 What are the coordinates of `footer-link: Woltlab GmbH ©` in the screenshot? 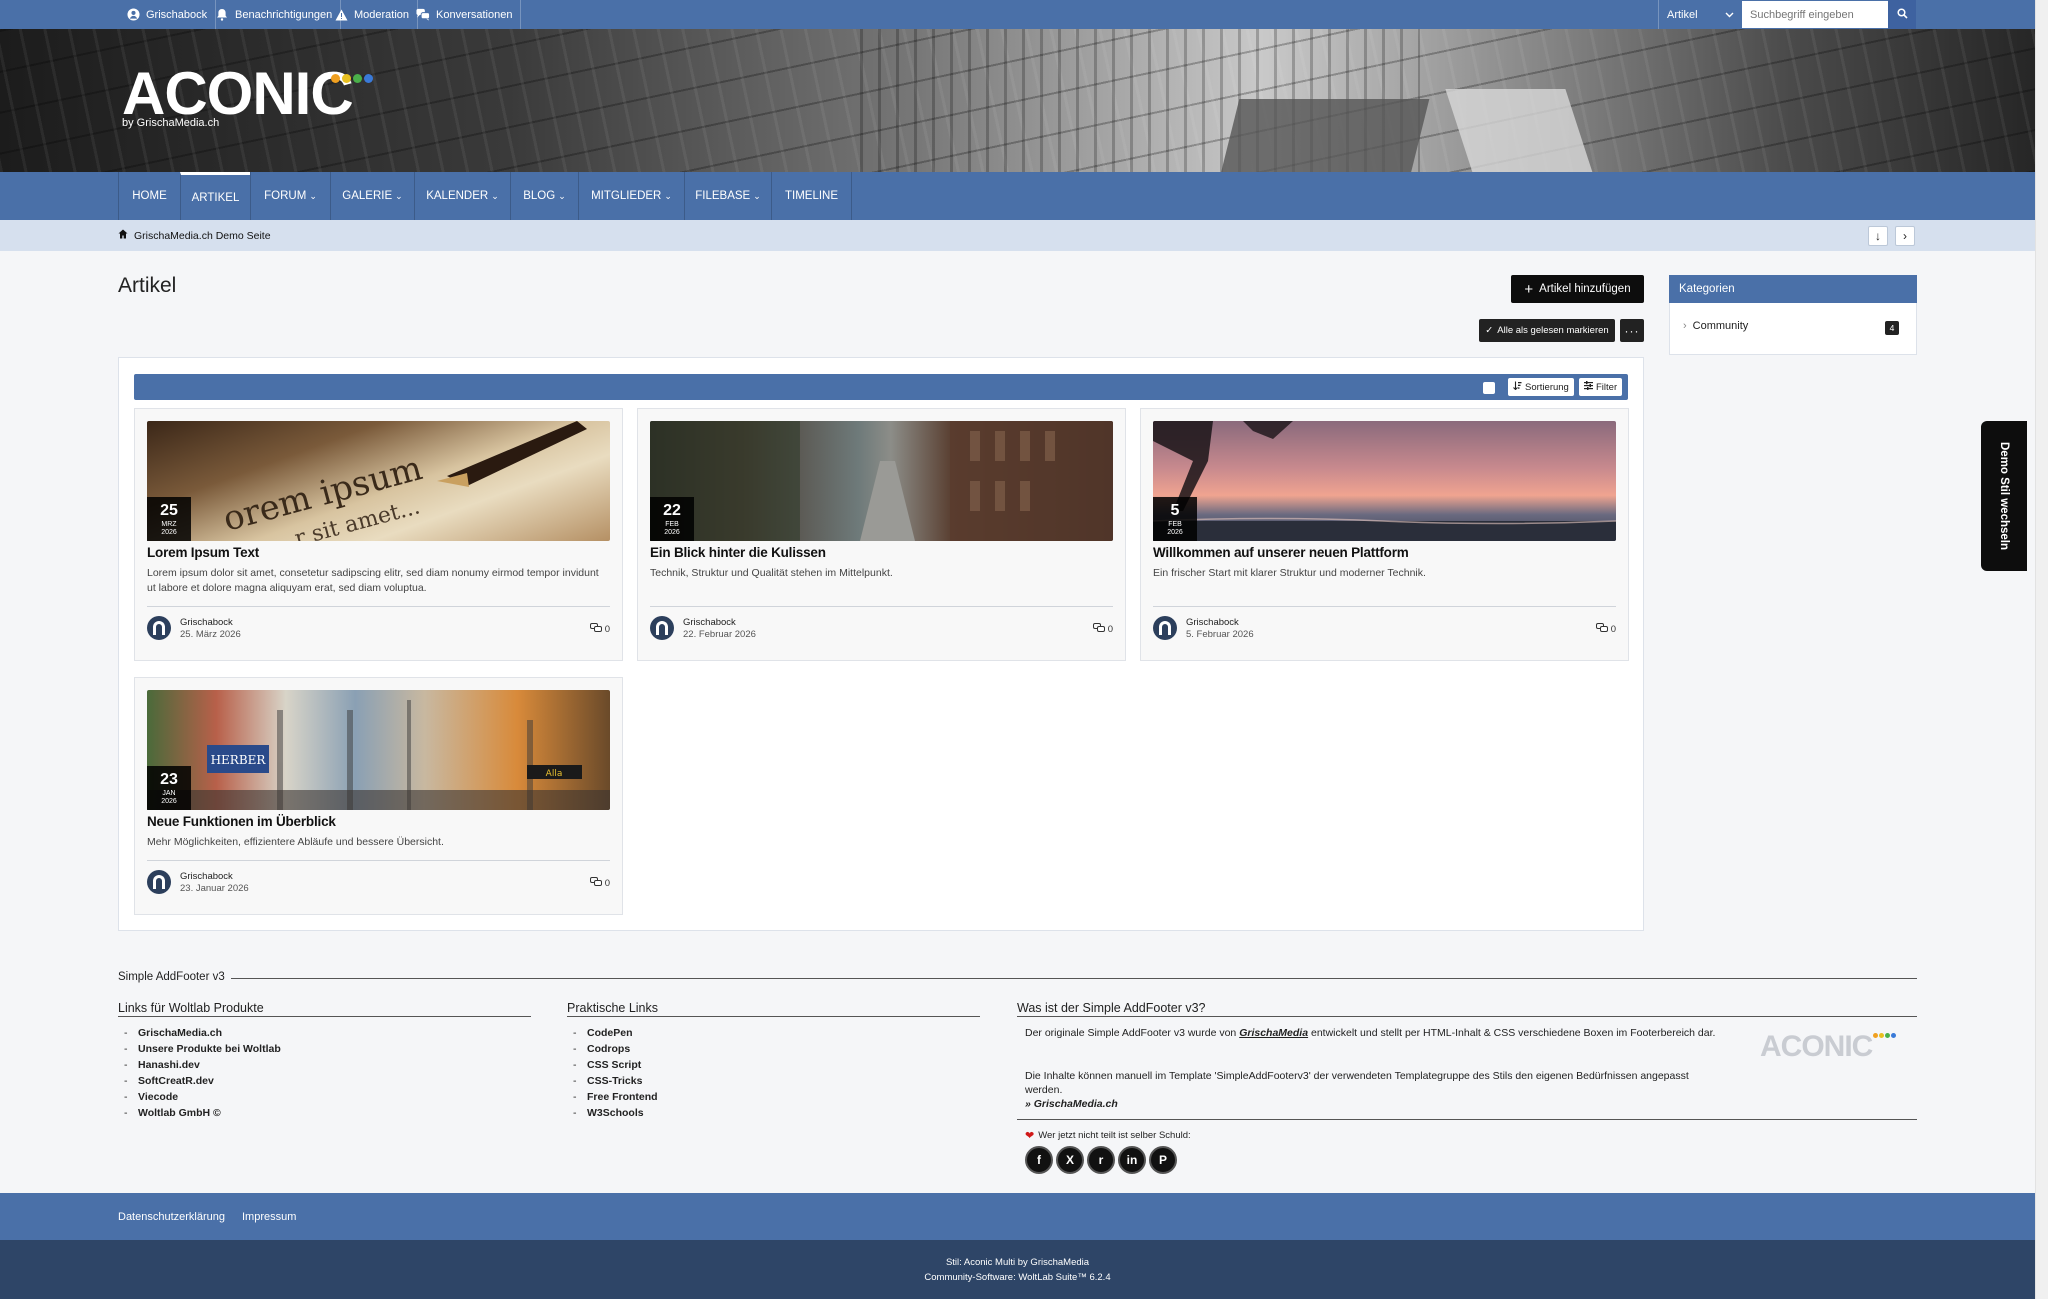 It's located at (172, 1113).